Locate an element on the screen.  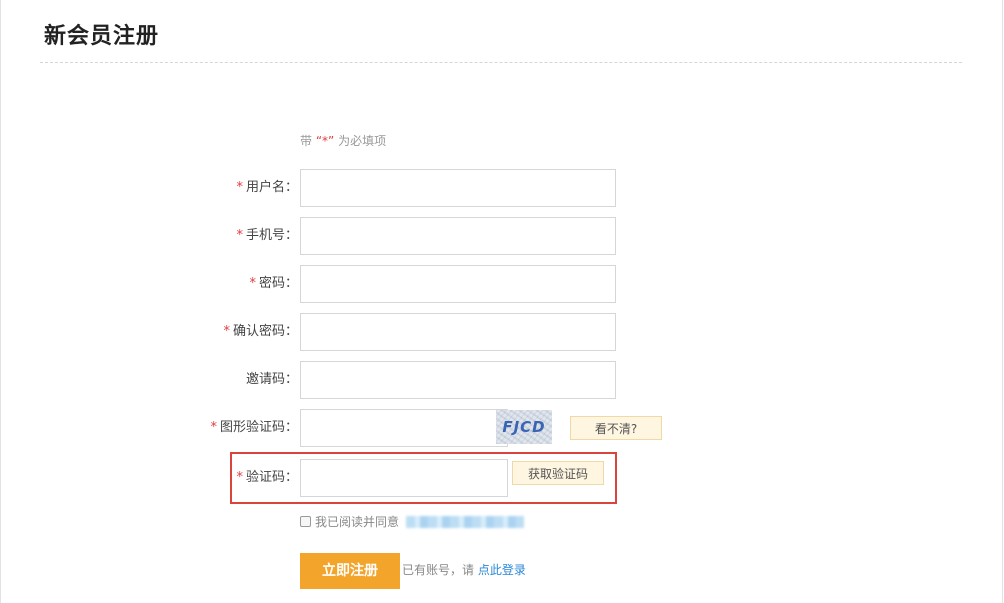
agree-checkbox is located at coordinates (305, 521).